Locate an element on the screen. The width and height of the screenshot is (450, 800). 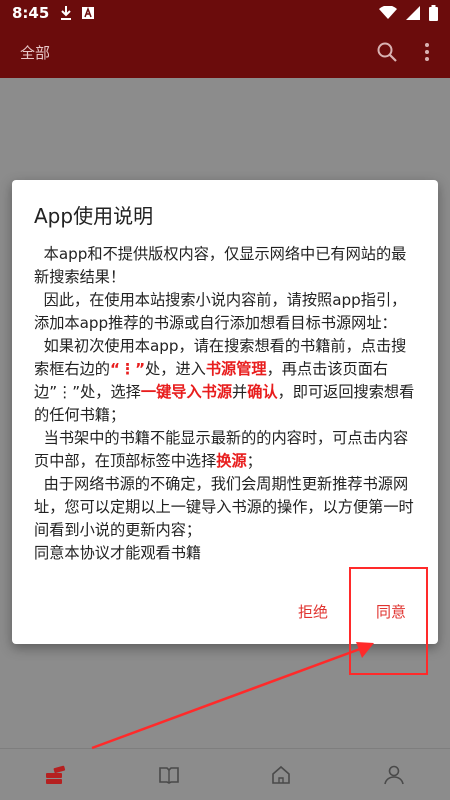
dialog-actions: 拒绝 同意 is located at coordinates (352, 611).